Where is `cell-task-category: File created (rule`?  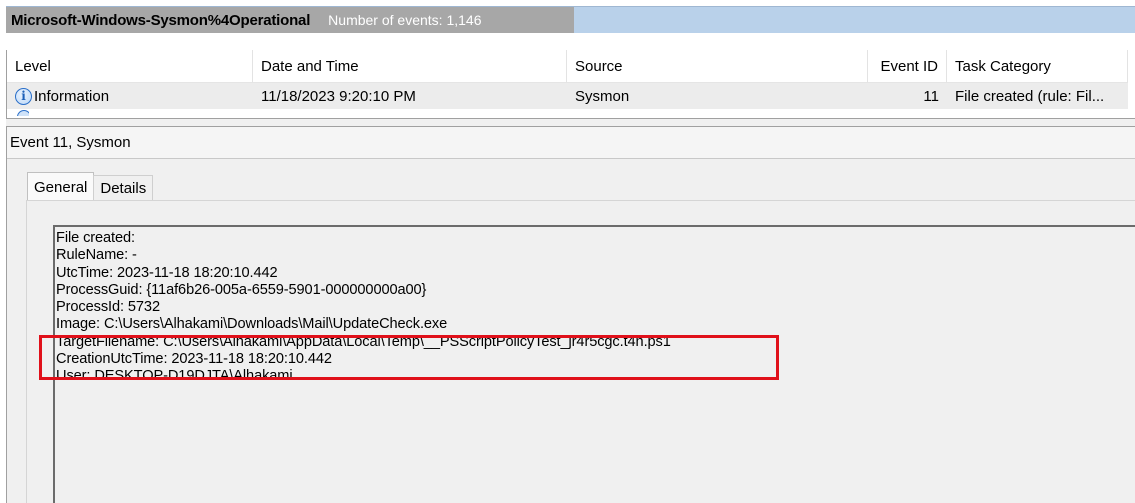 cell-task-category: File created (rule is located at coordinates (1030, 96).